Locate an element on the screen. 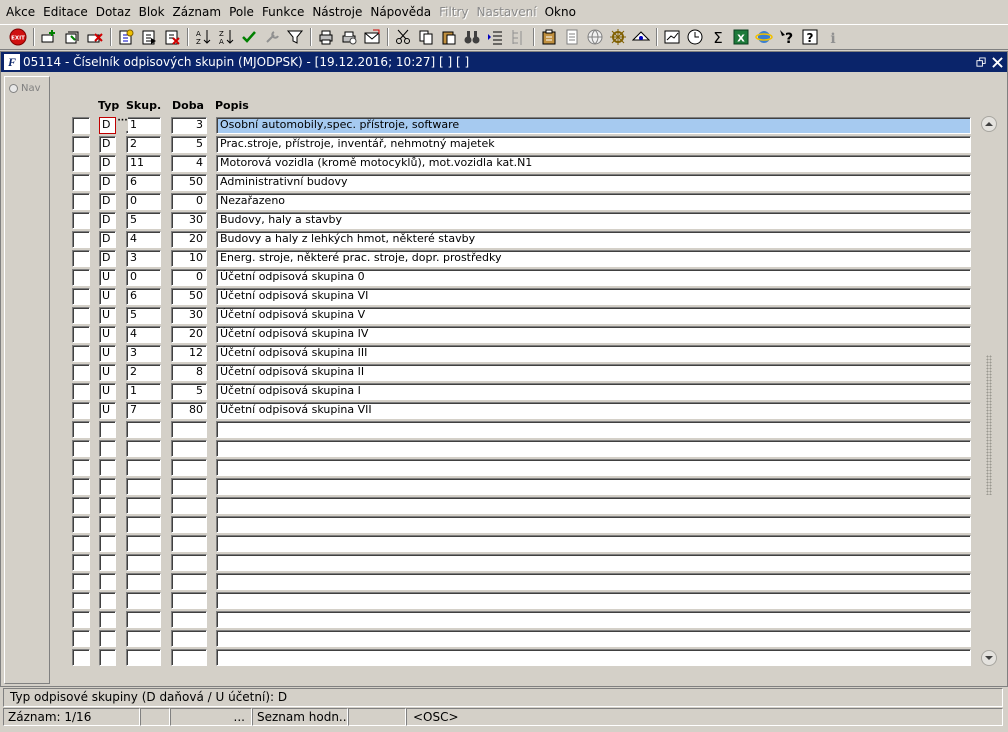 The width and height of the screenshot is (1008, 732). skup-field: 6 is located at coordinates (143, 182).